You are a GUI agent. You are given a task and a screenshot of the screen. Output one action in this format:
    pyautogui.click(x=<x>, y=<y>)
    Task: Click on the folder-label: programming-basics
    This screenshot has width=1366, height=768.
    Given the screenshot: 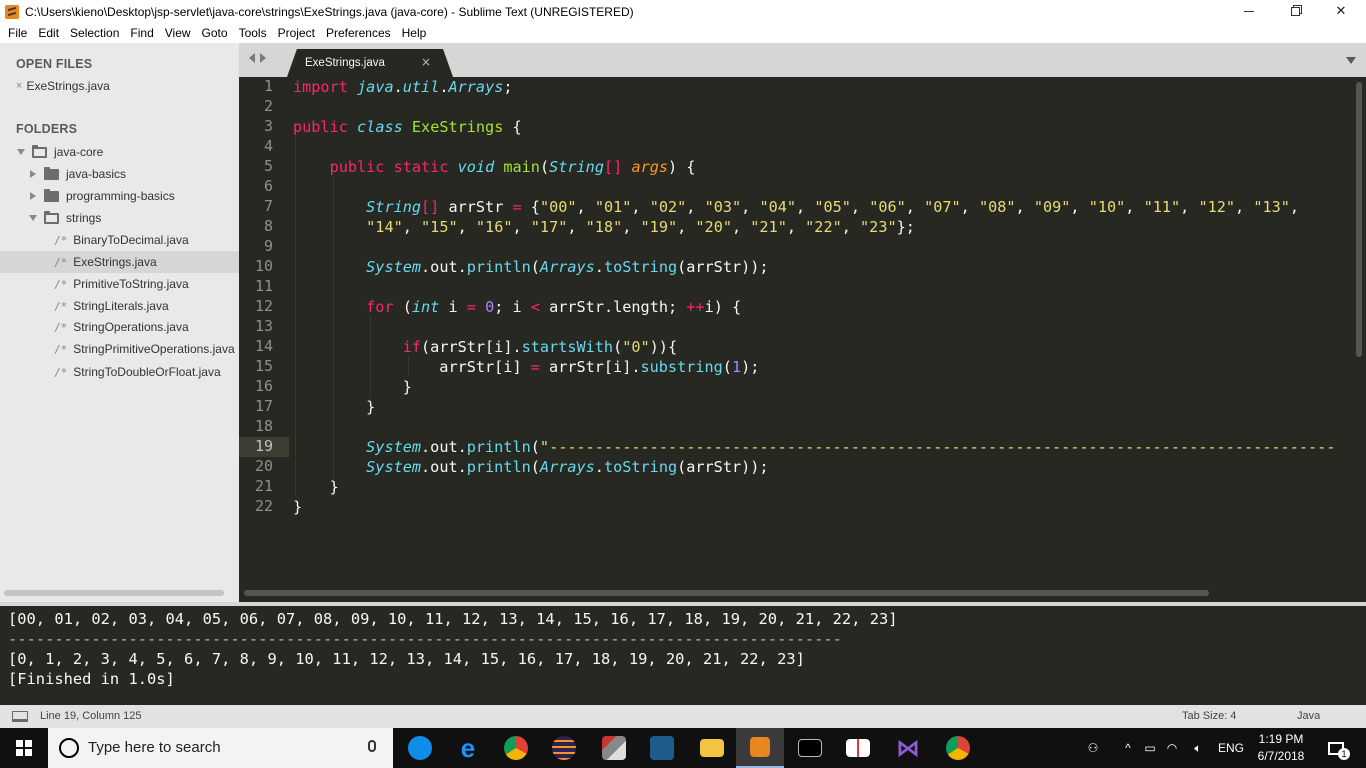 What is the action you would take?
    pyautogui.click(x=120, y=196)
    